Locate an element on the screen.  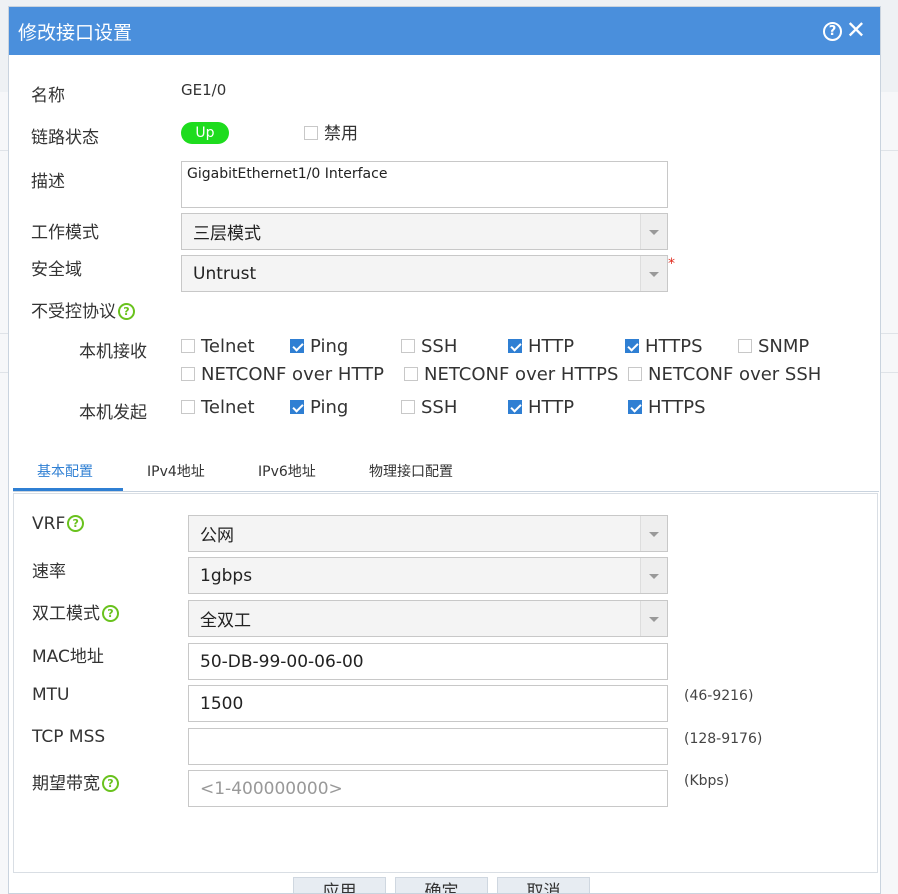
receive-netconf-http-checkbox: NETCONF over HTTP is located at coordinates (282, 374).